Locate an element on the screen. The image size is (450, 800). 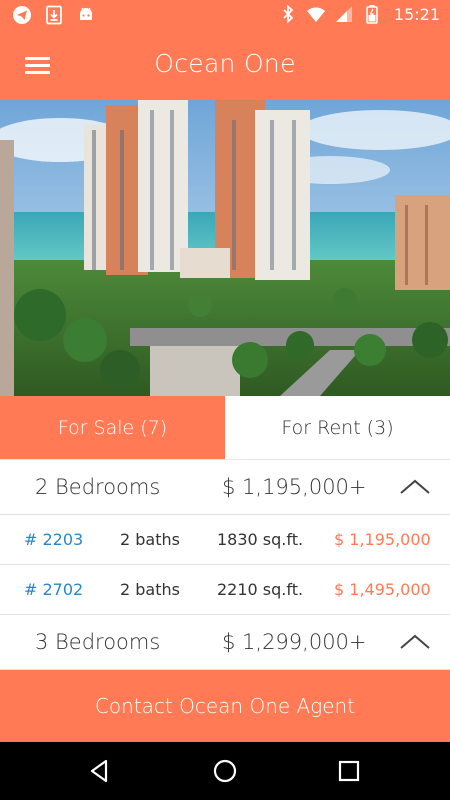
home-icon is located at coordinates (225, 771).